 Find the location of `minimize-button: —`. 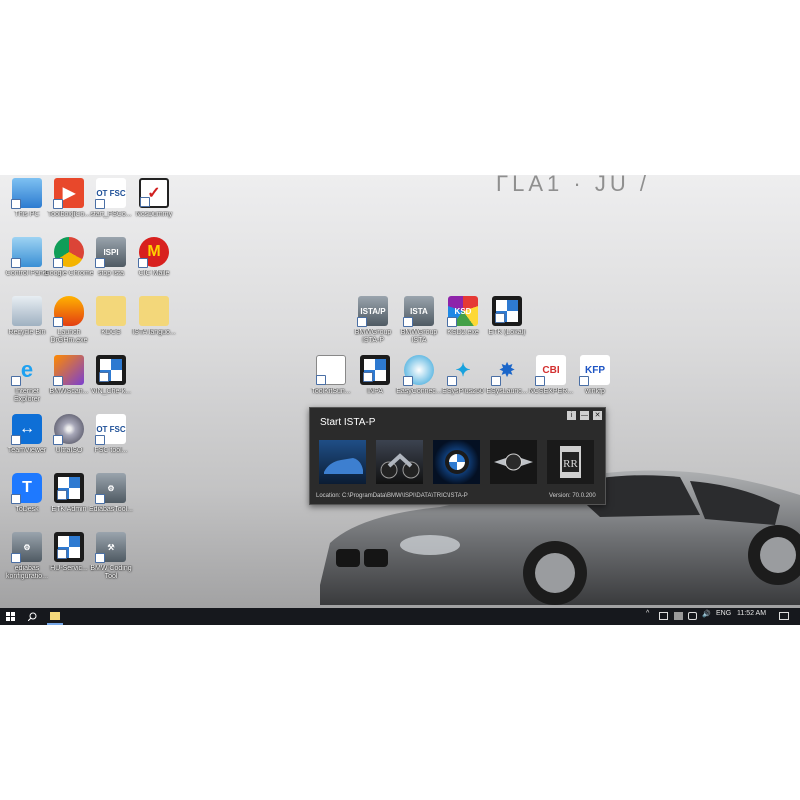

minimize-button: — is located at coordinates (584, 415).